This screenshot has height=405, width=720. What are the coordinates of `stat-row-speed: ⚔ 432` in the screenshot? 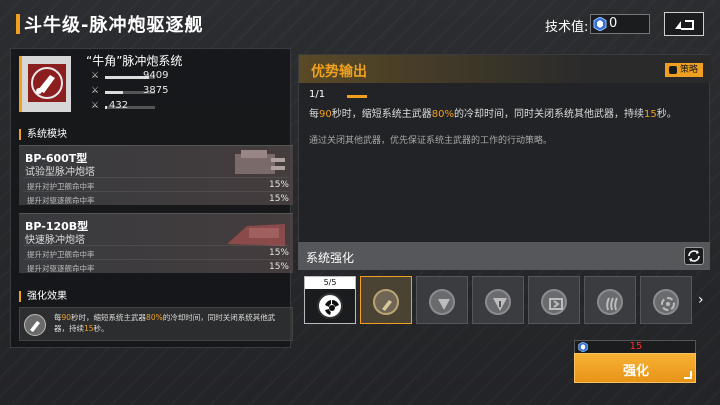 It's located at (186, 107).